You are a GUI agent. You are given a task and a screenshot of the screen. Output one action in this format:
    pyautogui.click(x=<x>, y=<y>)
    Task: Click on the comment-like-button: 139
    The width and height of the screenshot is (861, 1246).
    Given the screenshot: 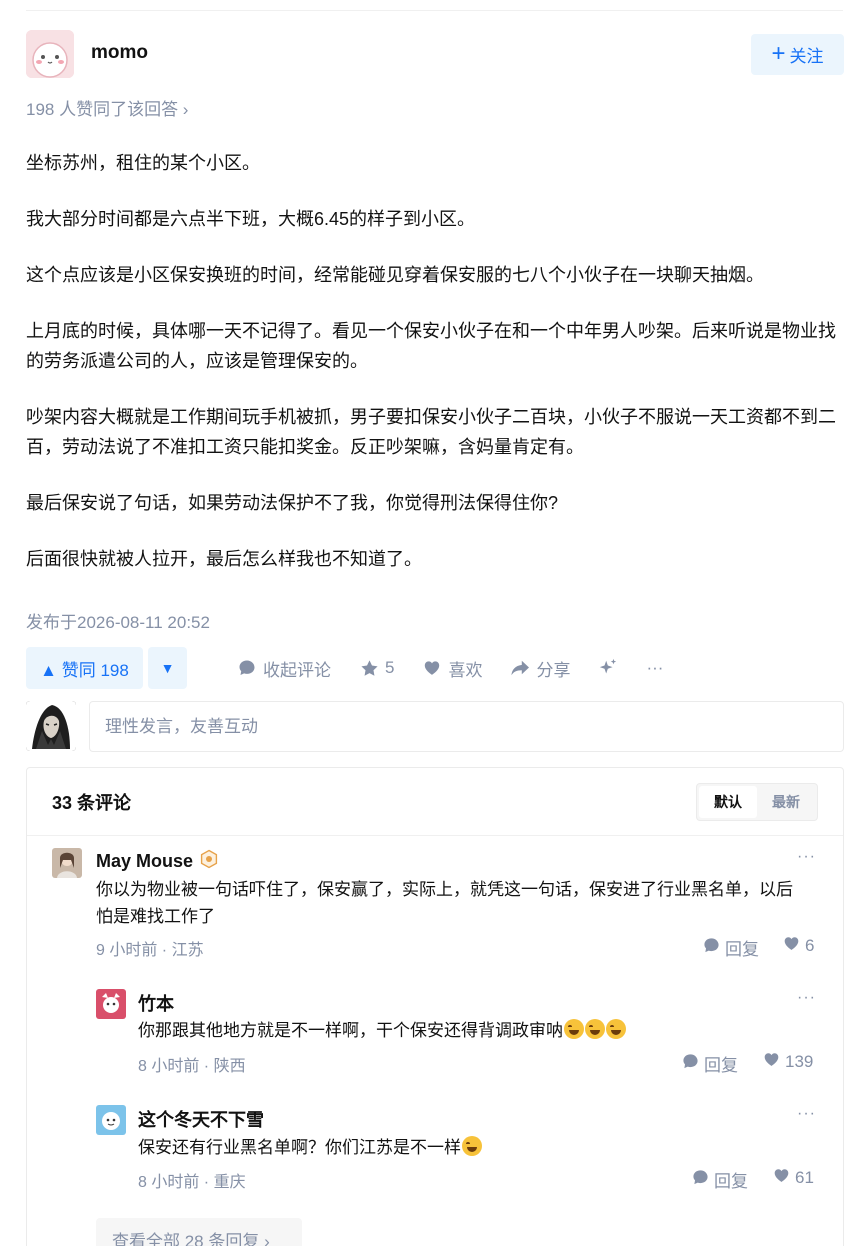 What is the action you would take?
    pyautogui.click(x=788, y=1062)
    